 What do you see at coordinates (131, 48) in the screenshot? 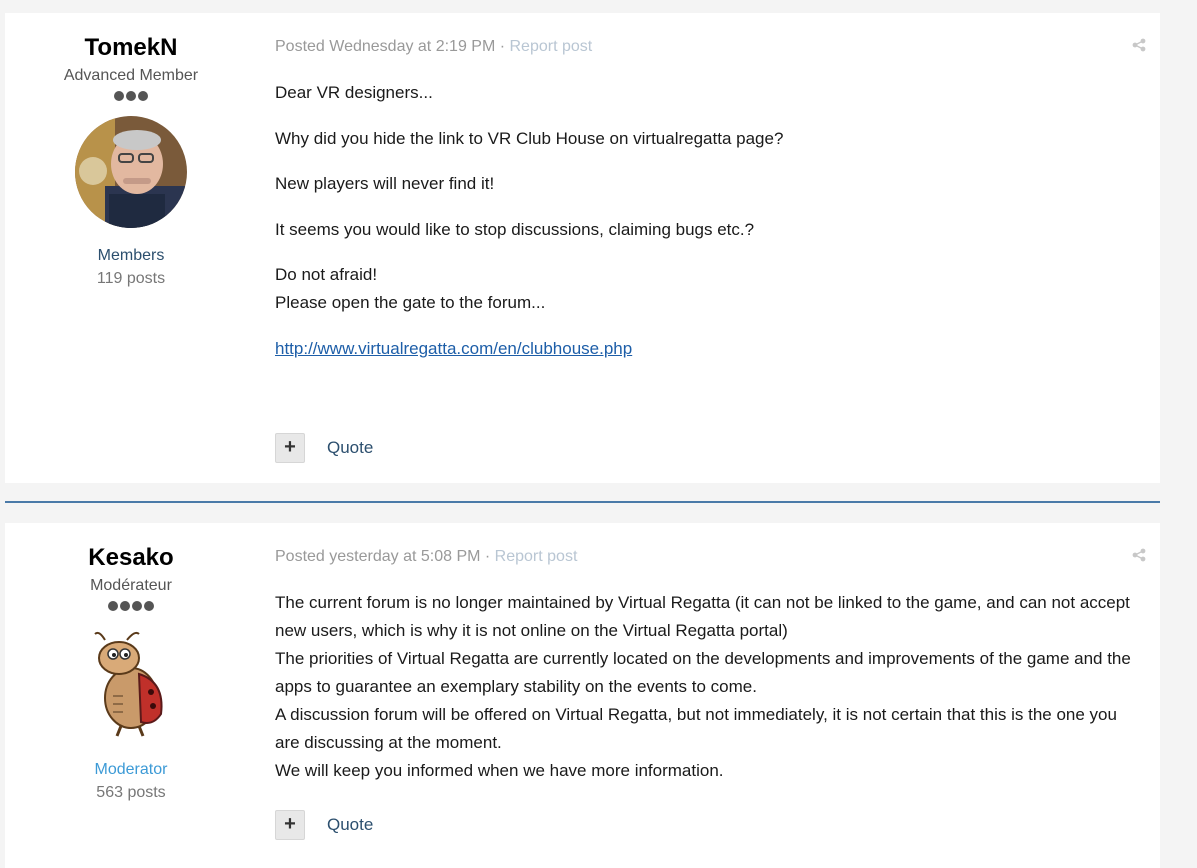
I see `author-name: TomekN` at bounding box center [131, 48].